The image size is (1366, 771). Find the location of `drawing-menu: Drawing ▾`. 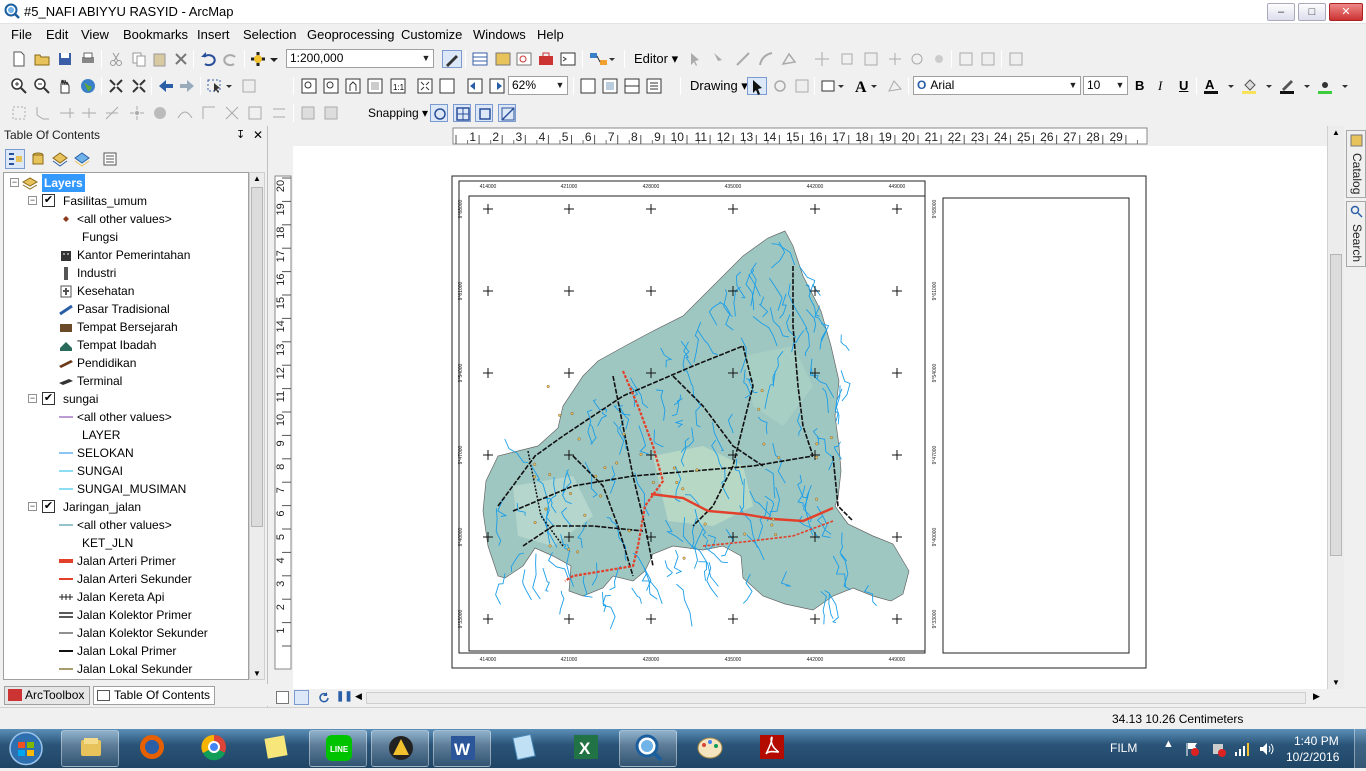

drawing-menu: Drawing ▾ is located at coordinates (719, 86).